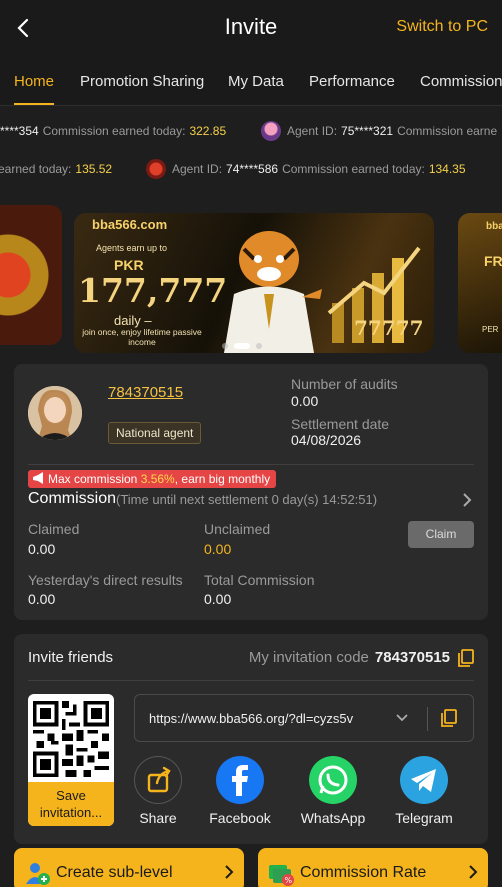 This screenshot has width=502, height=887. Describe the element at coordinates (447, 169) in the screenshot. I see `ticker-amount: 134.35` at that location.